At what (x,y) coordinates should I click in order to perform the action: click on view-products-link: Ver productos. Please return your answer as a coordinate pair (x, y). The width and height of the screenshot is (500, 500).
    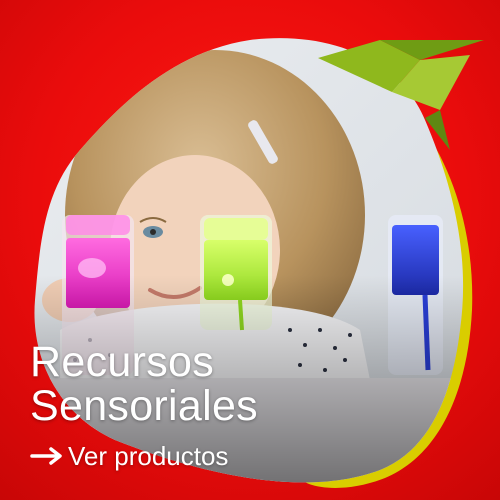
    Looking at the image, I should click on (129, 456).